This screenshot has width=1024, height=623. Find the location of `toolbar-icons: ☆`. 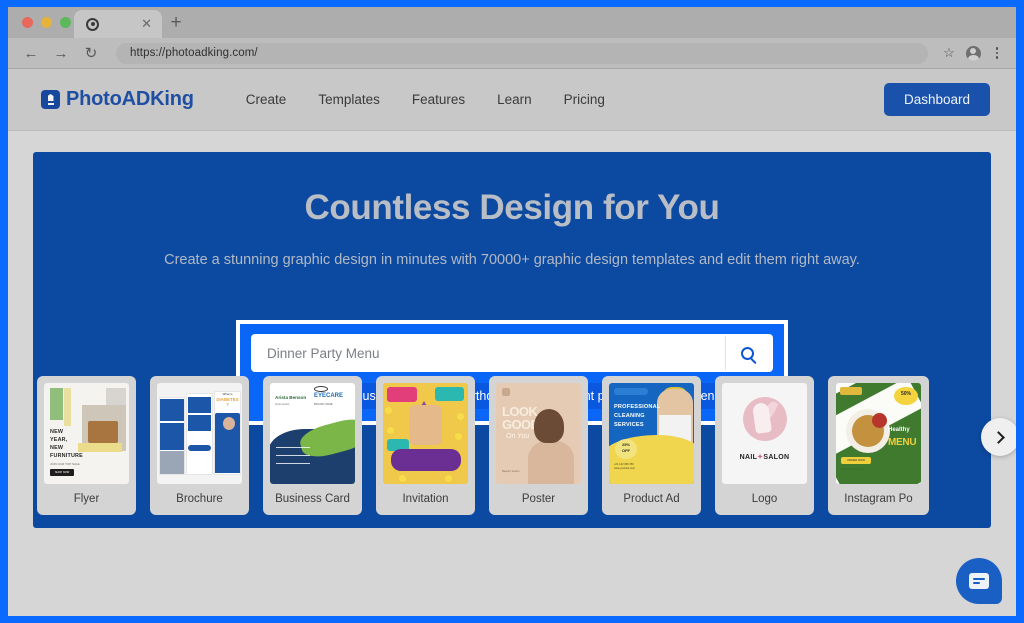

toolbar-icons: ☆ is located at coordinates (973, 53).